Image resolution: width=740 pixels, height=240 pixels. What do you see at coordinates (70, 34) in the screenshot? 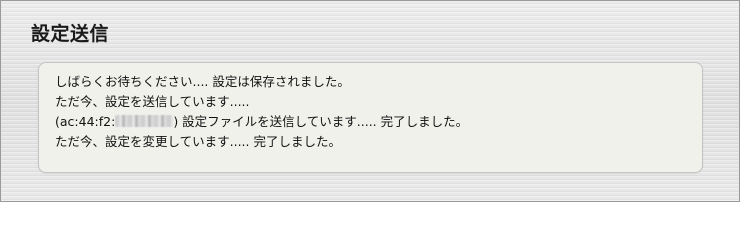
I see `page-title: 設定送信` at bounding box center [70, 34].